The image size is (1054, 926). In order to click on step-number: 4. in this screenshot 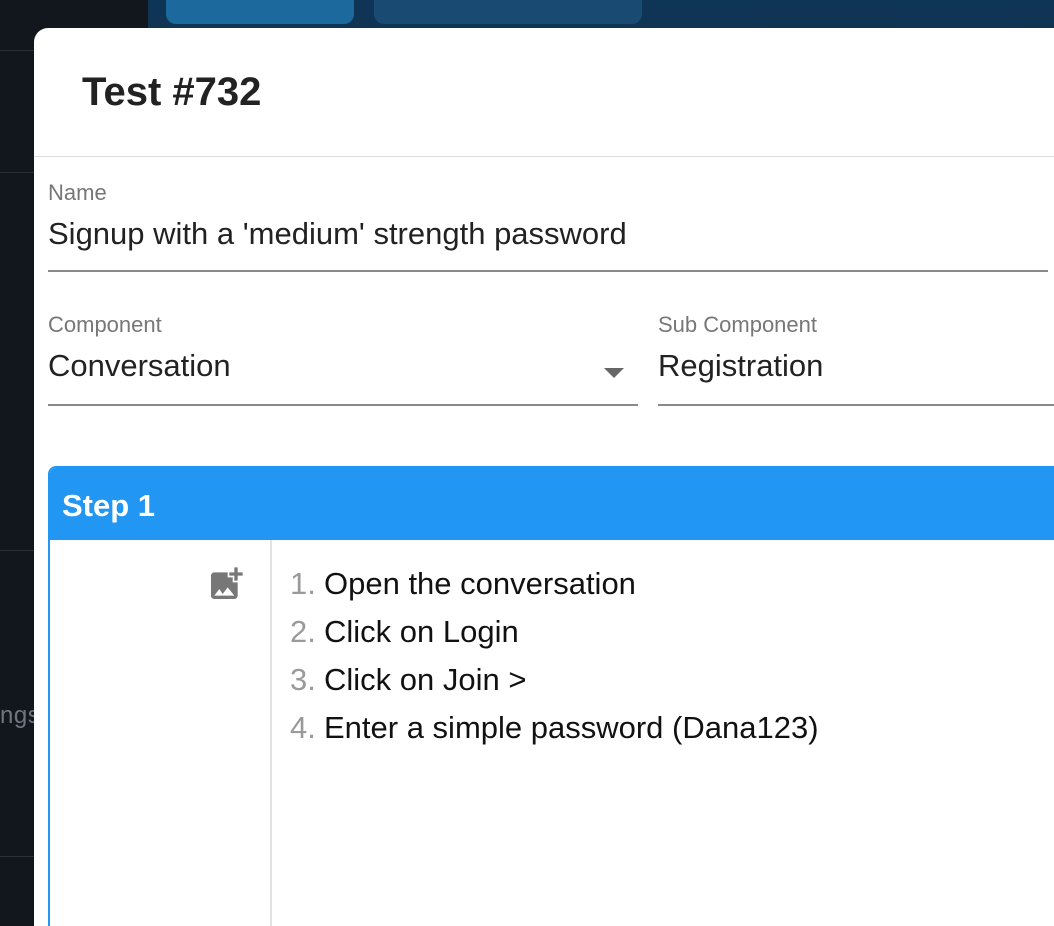, I will do `click(303, 727)`.